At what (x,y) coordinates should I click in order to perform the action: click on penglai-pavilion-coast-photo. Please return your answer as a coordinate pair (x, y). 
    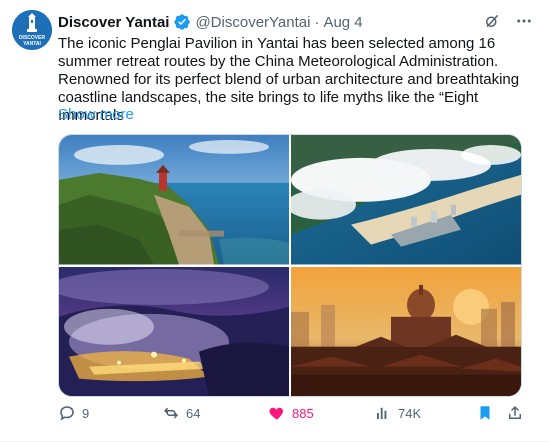
    Looking at the image, I should click on (174, 200).